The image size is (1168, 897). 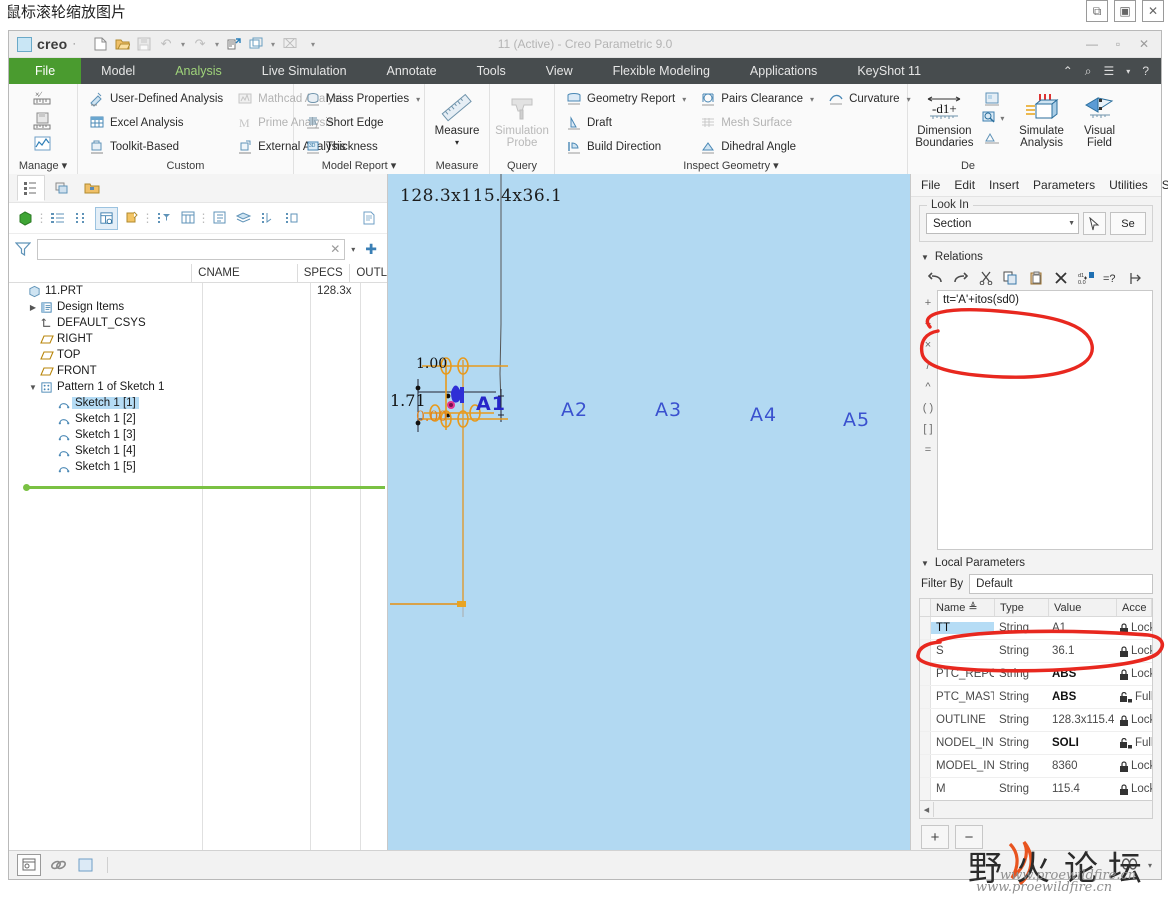 I want to click on local-parameters-section-header: ▼ Local Parameters, so click(x=1036, y=561).